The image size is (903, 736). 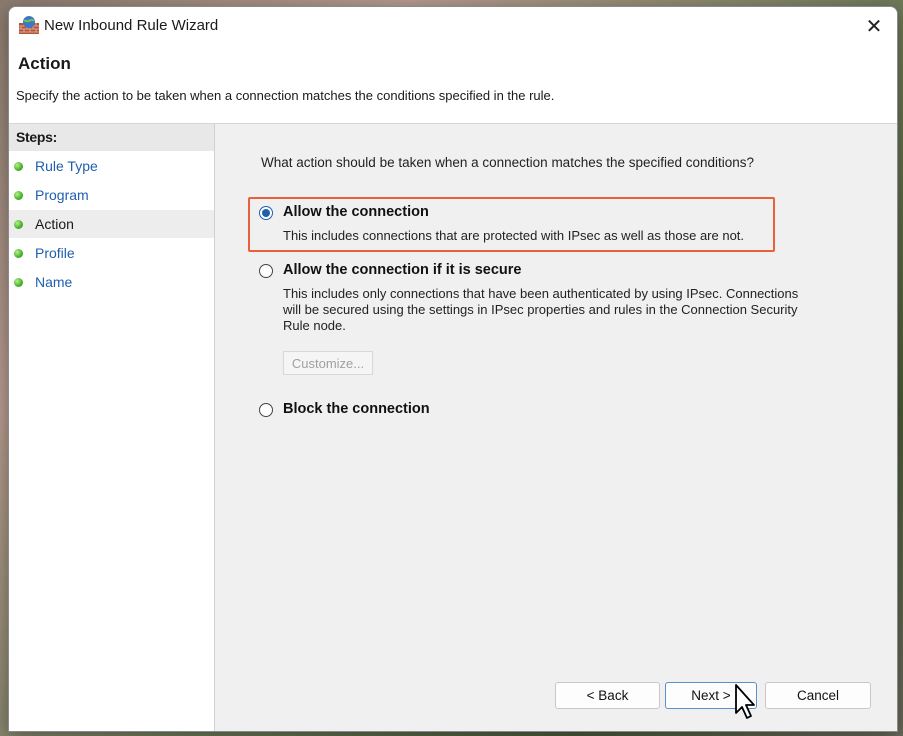 What do you see at coordinates (66, 166) in the screenshot?
I see `sidebar-item-label: Rule Type` at bounding box center [66, 166].